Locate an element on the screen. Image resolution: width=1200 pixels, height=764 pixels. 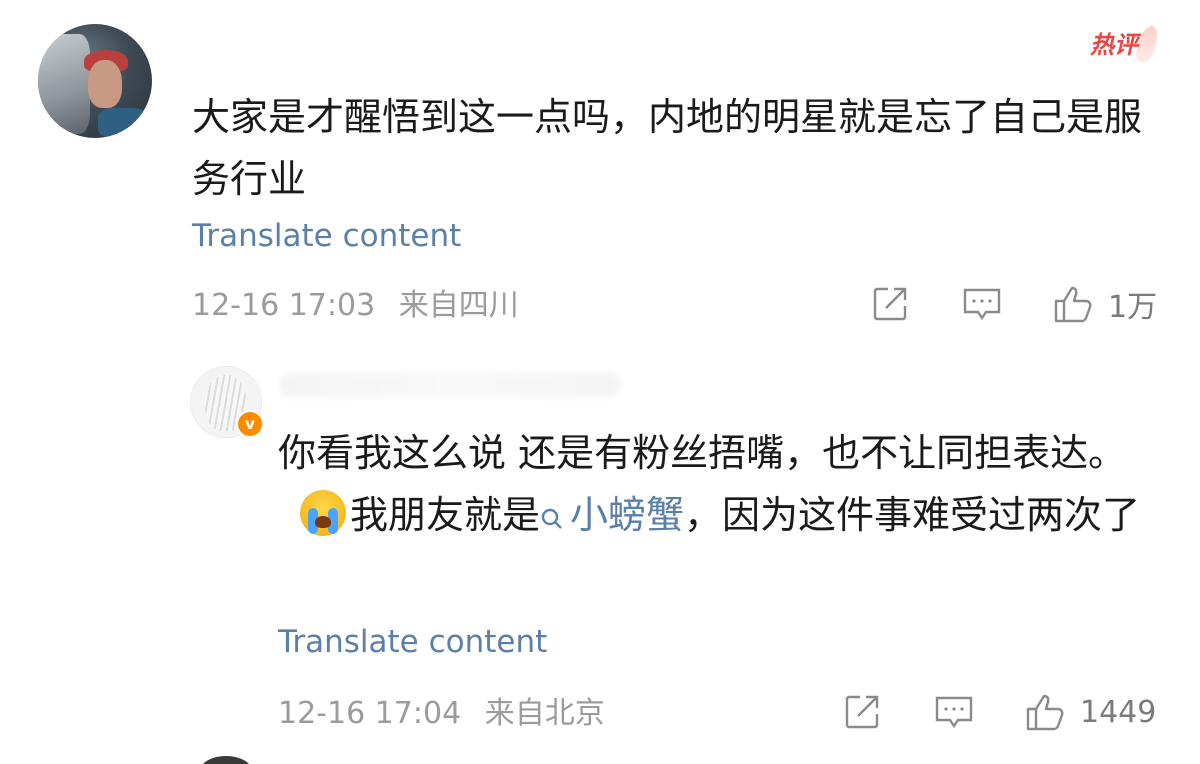
hot-comment-badge: 热评 is located at coordinates (1125, 45).